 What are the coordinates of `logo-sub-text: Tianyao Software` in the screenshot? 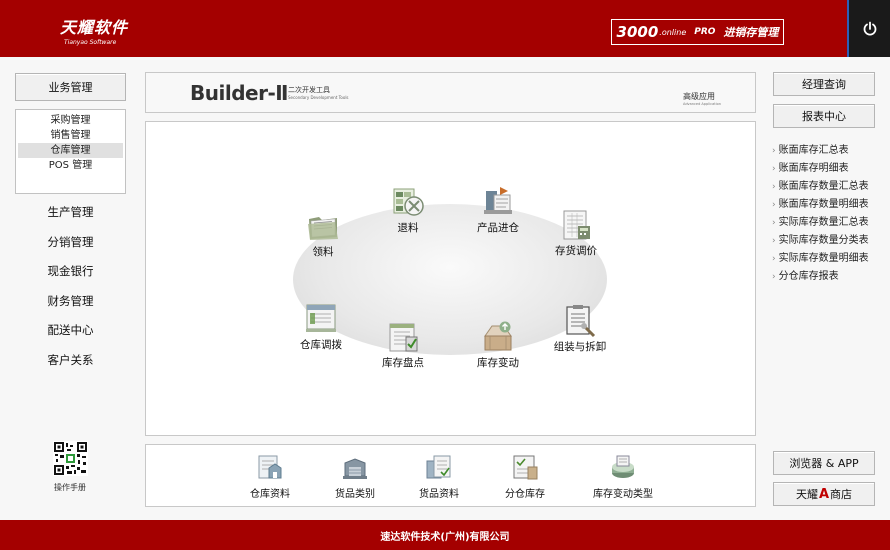 It's located at (90, 42).